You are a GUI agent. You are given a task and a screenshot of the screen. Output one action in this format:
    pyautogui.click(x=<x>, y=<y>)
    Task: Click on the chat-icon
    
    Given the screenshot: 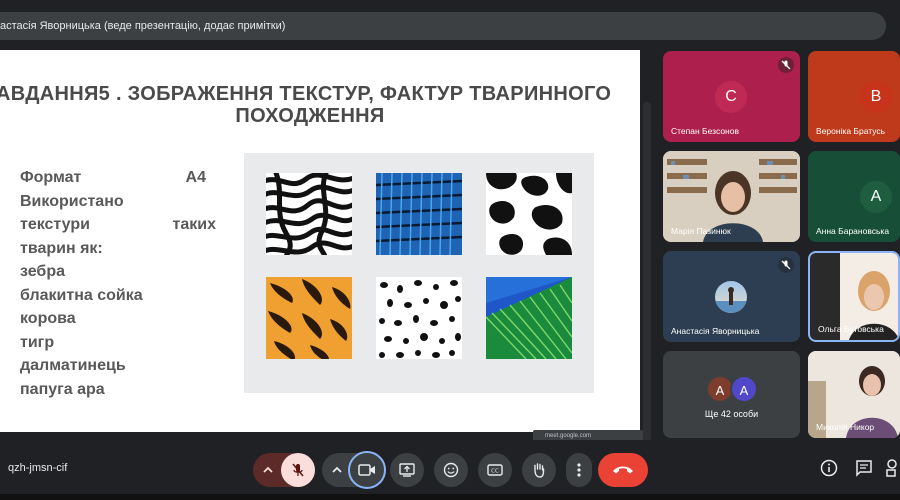 What is the action you would take?
    pyautogui.click(x=864, y=468)
    